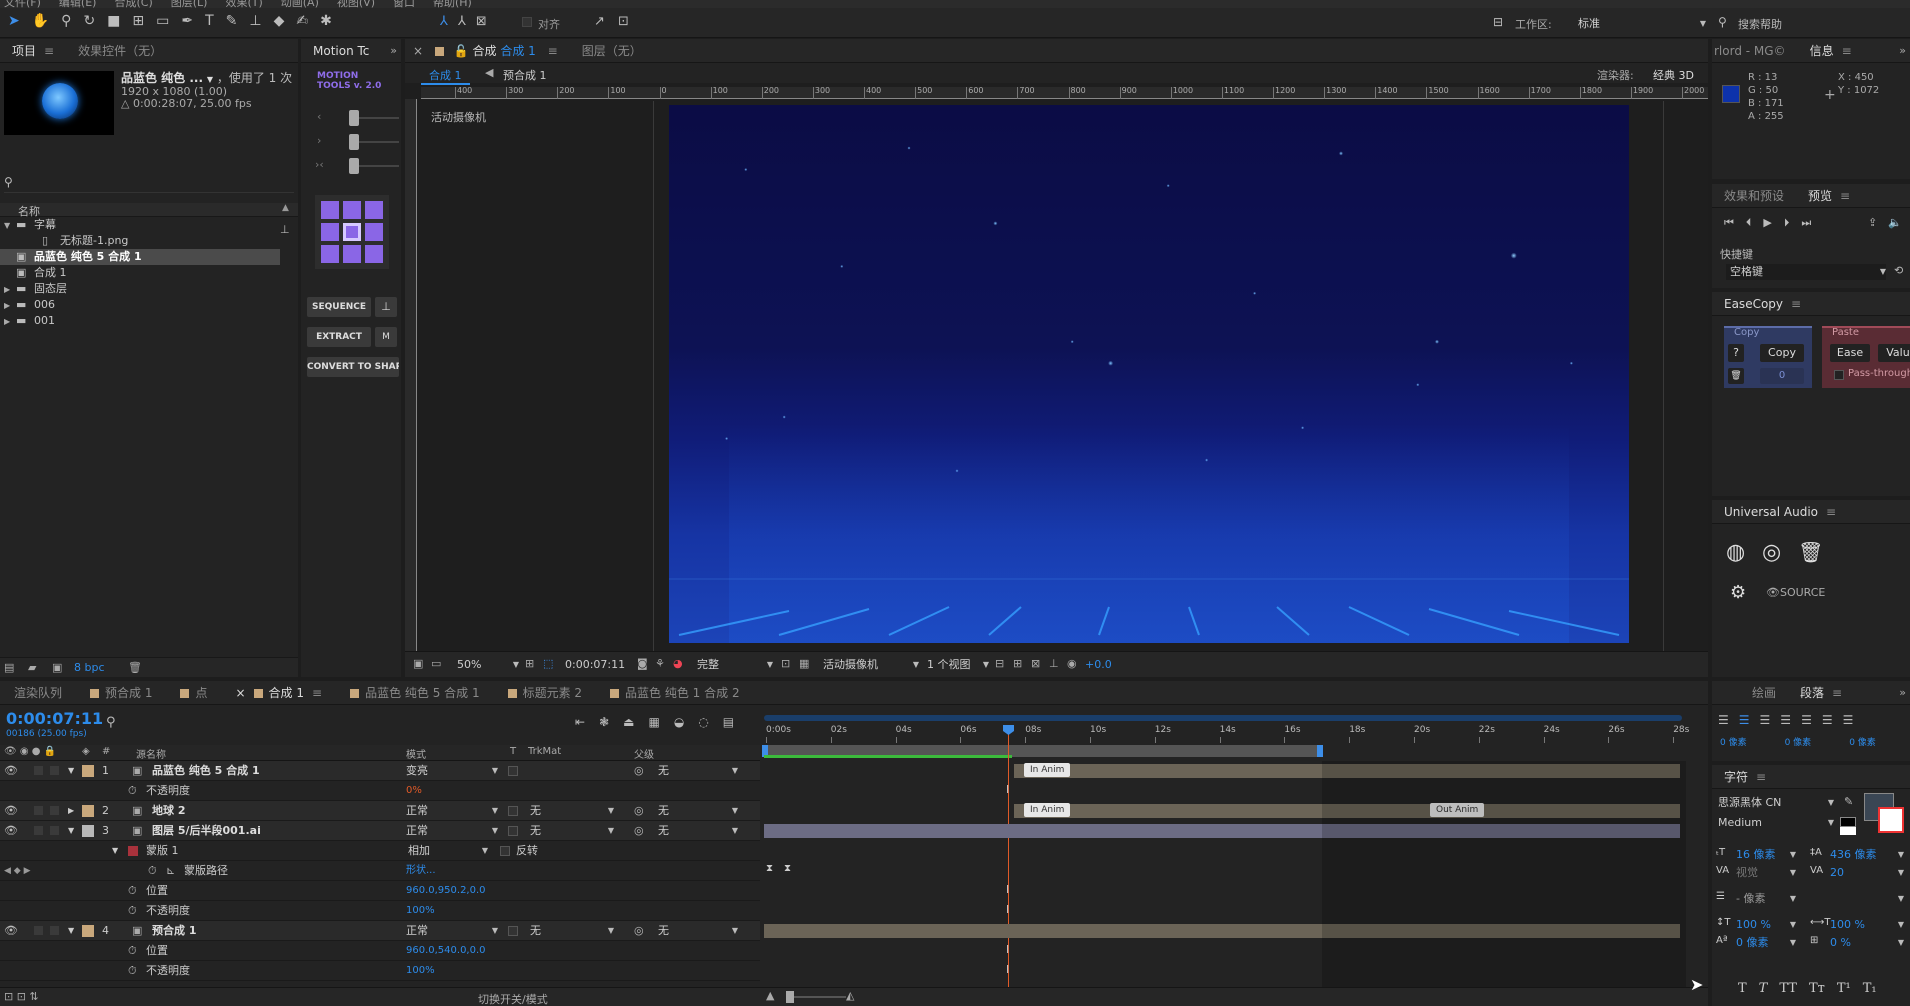 The width and height of the screenshot is (1910, 1006). What do you see at coordinates (1848, 822) in the screenshot?
I see `black-swatch` at bounding box center [1848, 822].